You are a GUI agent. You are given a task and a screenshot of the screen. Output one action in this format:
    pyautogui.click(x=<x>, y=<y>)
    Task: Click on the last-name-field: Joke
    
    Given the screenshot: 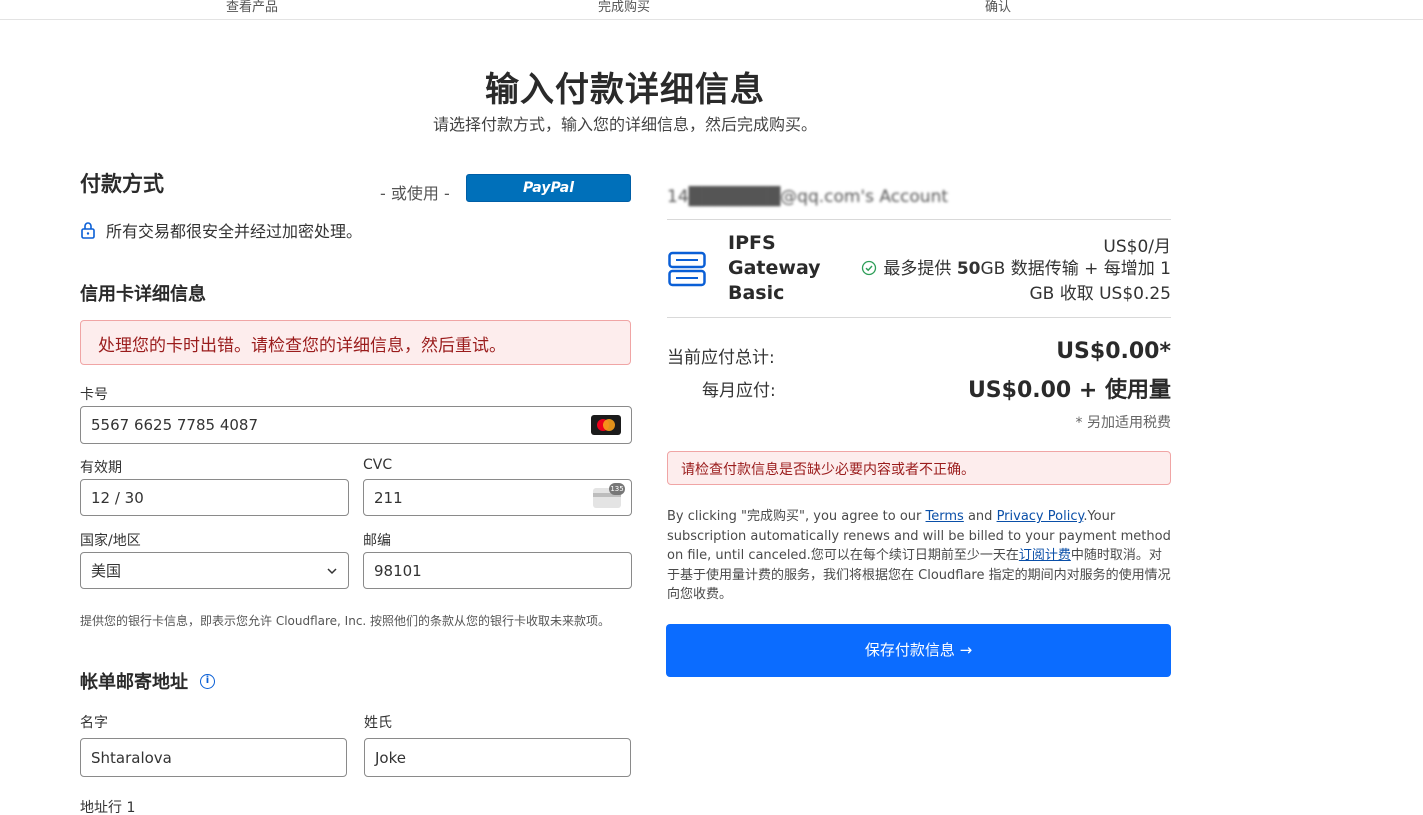 What is the action you would take?
    pyautogui.click(x=497, y=757)
    